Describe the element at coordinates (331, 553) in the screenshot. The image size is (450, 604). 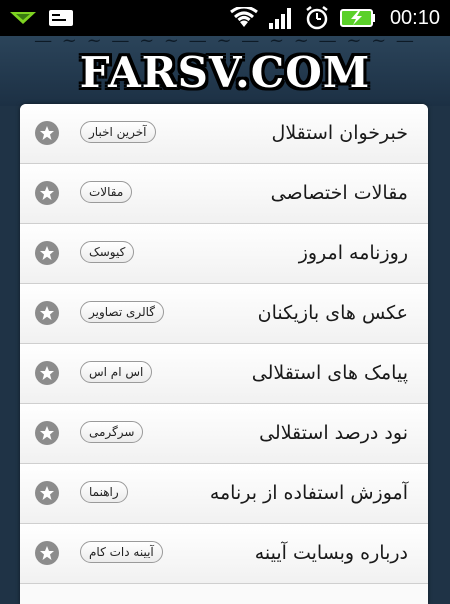
I see `menu-item-title: درباره وبسایت آیینه` at that location.